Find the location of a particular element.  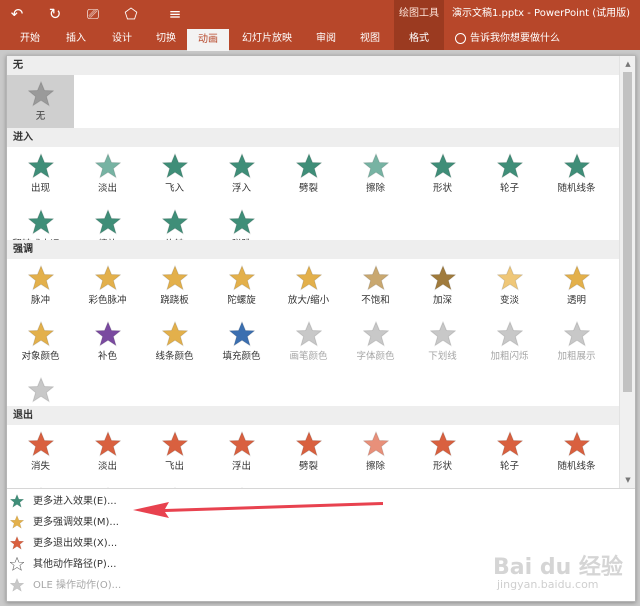

scroll-down-icon: ▼ is located at coordinates (628, 480).